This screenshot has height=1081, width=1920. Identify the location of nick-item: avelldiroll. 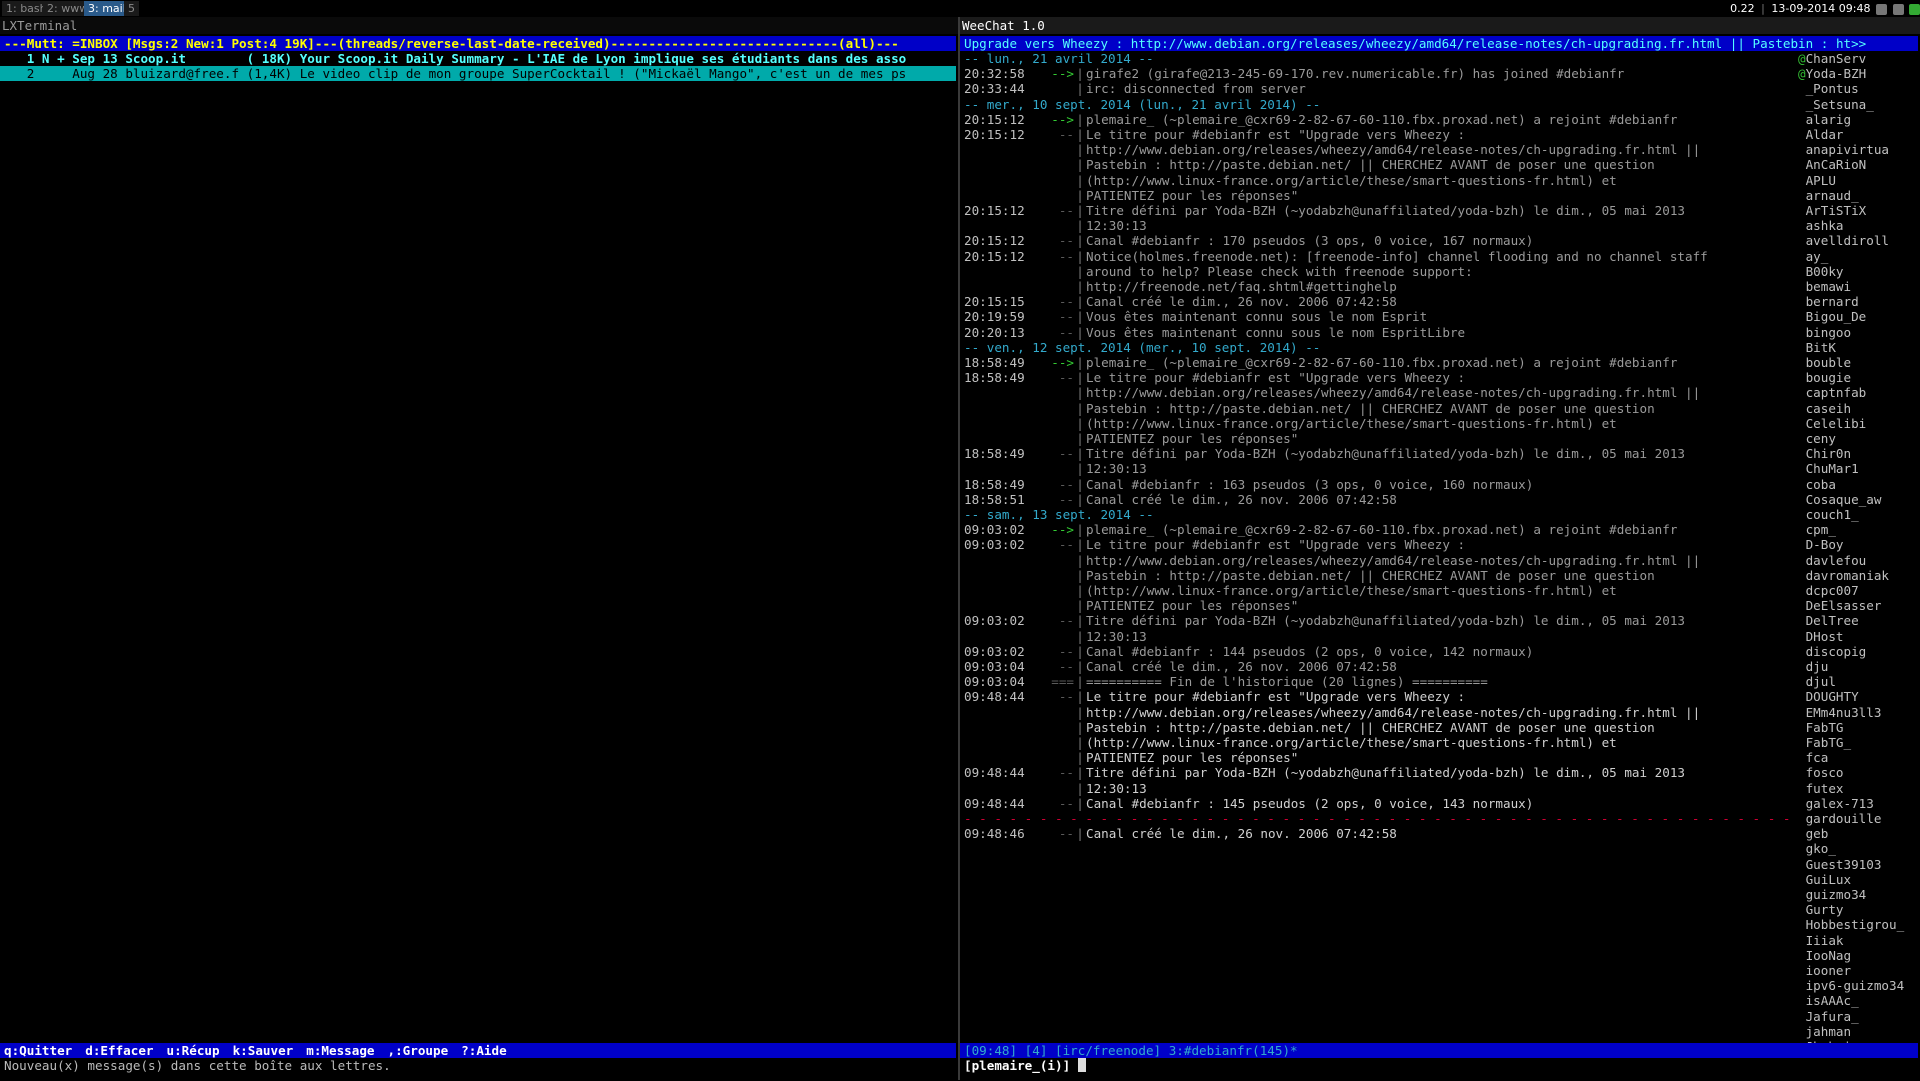
(1843, 240).